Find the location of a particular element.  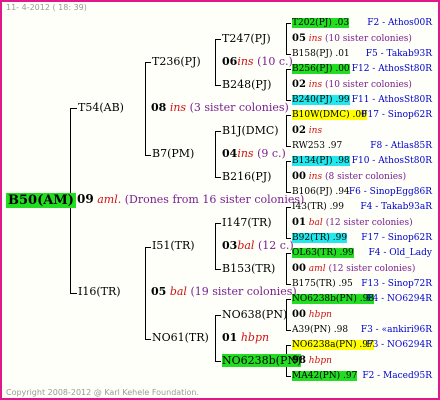

root-note: (Drones from 16 sister colonies) is located at coordinates (214, 199).